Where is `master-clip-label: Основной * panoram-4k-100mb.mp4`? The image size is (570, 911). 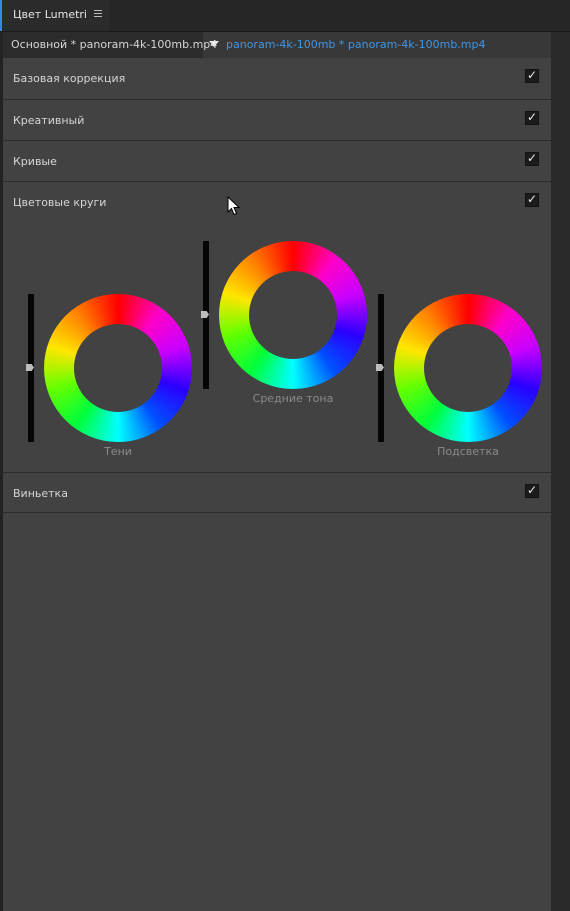 master-clip-label: Основной * panoram-4k-100mb.mp4 is located at coordinates (114, 44).